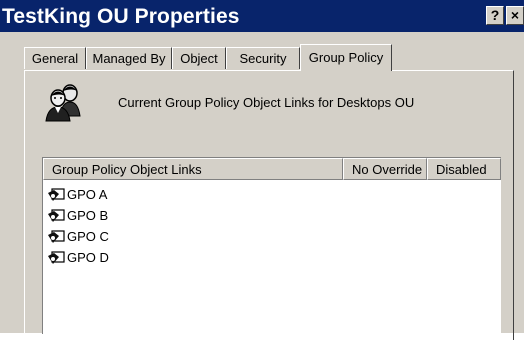  Describe the element at coordinates (88, 236) in the screenshot. I see `gpo-name: GPO C` at that location.